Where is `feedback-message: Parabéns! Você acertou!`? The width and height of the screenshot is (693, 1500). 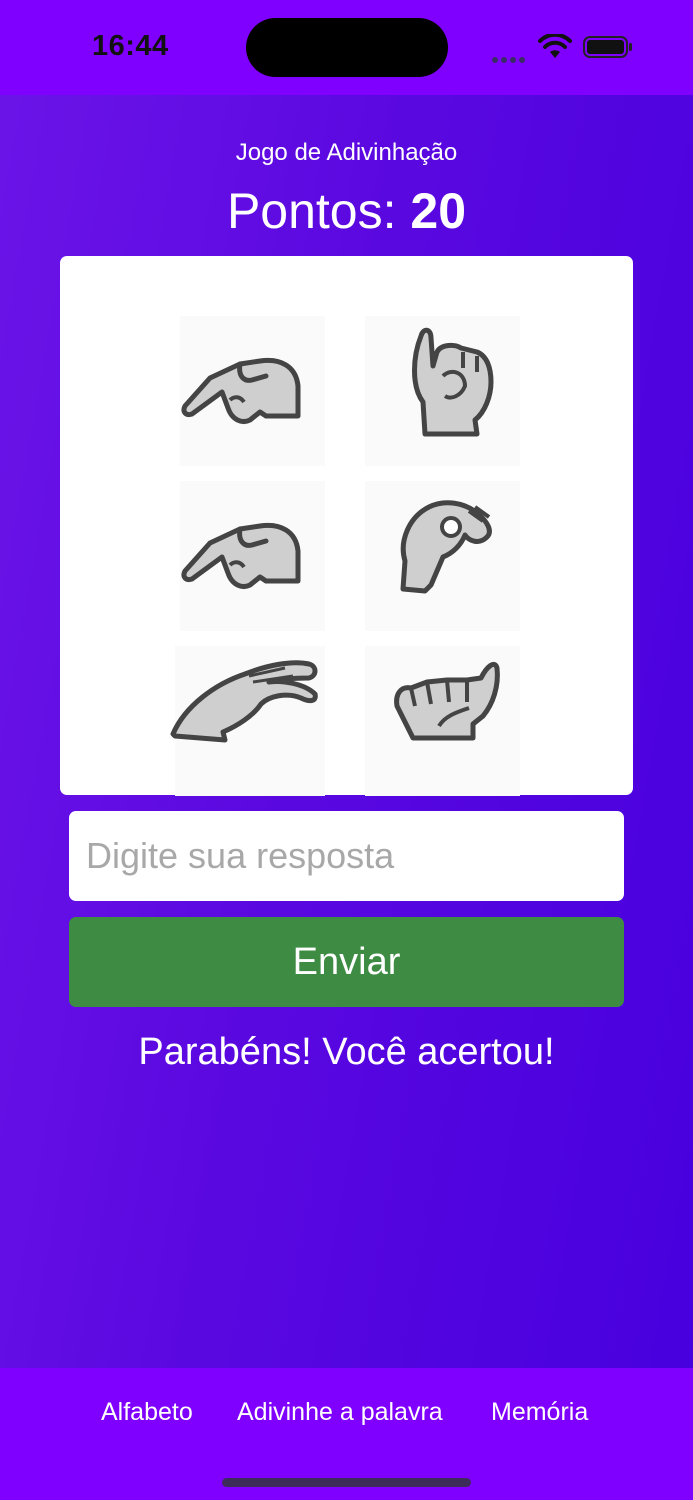
feedback-message: Parabéns! Você acertou! is located at coordinates (346, 1052).